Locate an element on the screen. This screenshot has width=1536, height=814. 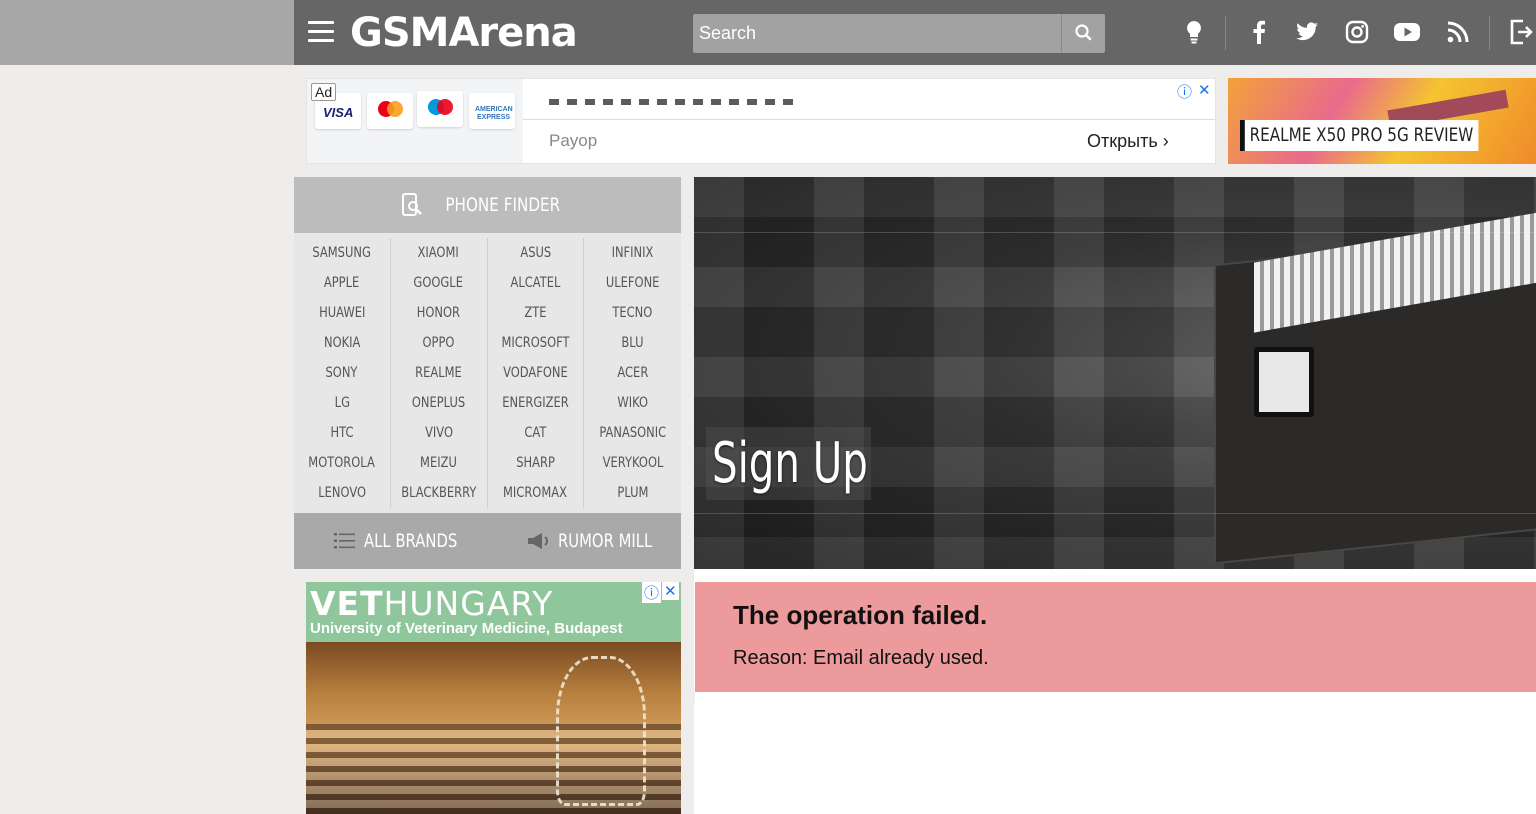
ad-open-button: Открыть › is located at coordinates (1128, 141).